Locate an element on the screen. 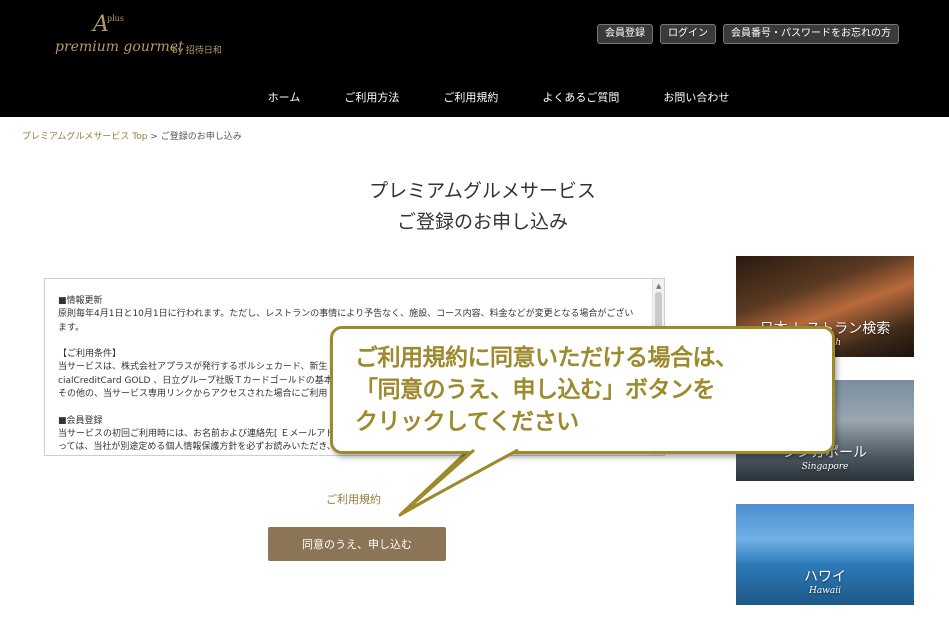 This screenshot has width=949, height=625. side-banner-subtitle: Hawaii is located at coordinates (825, 591).